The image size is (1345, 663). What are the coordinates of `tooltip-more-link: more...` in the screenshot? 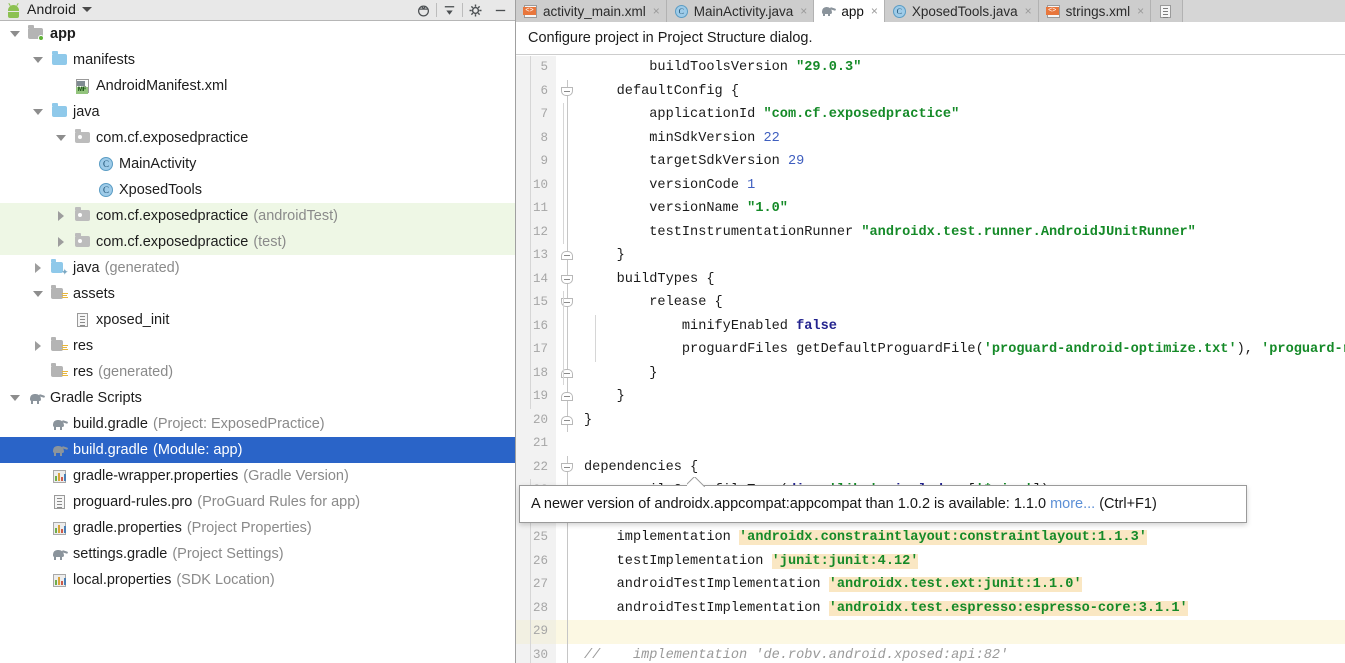 It's located at (1072, 504).